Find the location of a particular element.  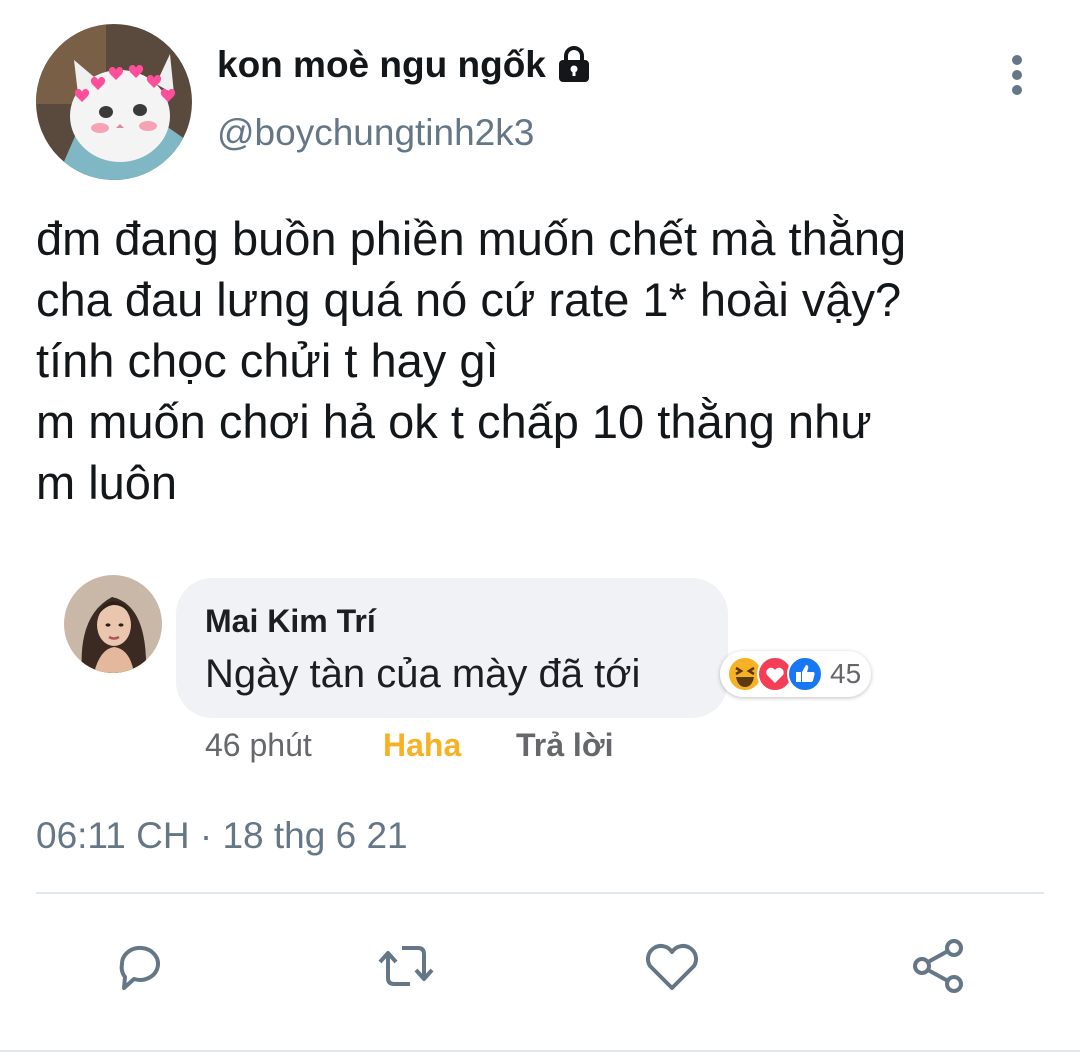

comment-reactions: 45 is located at coordinates (796, 674).